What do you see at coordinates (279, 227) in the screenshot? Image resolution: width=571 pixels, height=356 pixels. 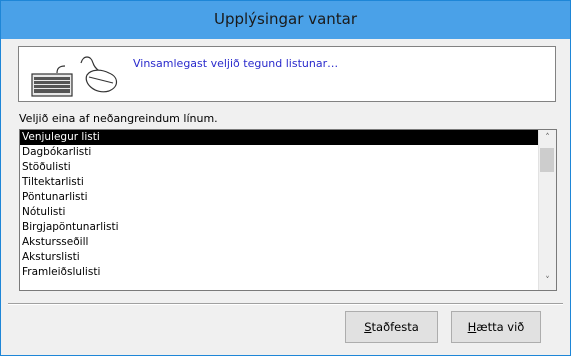 I see `list-item: Birgjapöntunarlisti` at bounding box center [279, 227].